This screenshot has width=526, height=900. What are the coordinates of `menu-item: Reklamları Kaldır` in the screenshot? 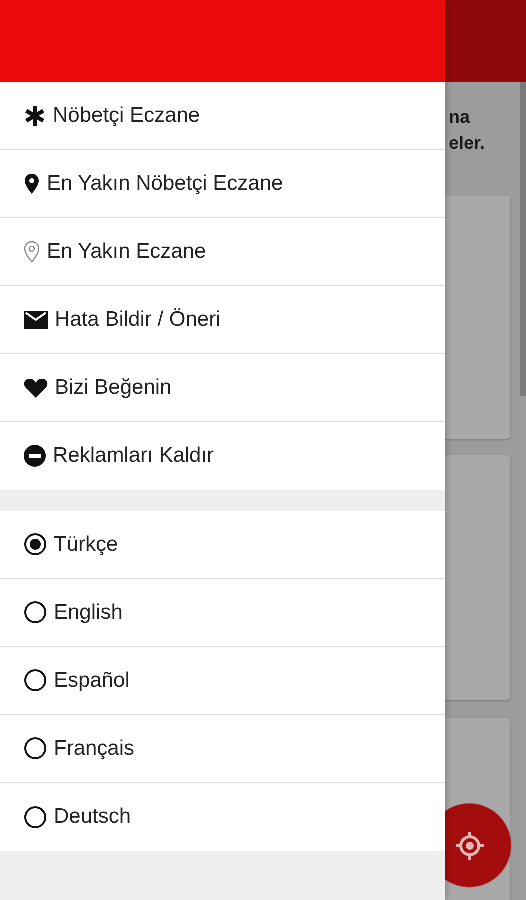 It's located at (222, 456).